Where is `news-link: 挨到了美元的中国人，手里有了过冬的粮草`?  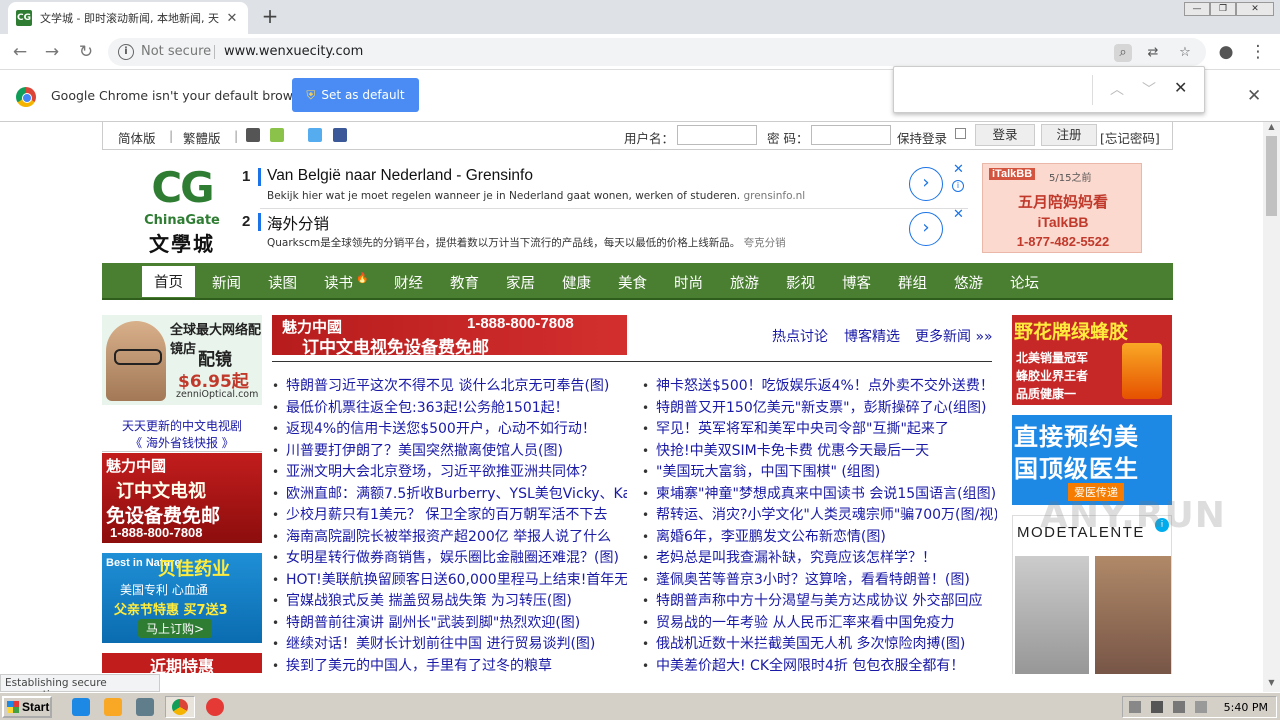 news-link: 挨到了美元的中国人，手里有了过冬的粮草 is located at coordinates (449, 665).